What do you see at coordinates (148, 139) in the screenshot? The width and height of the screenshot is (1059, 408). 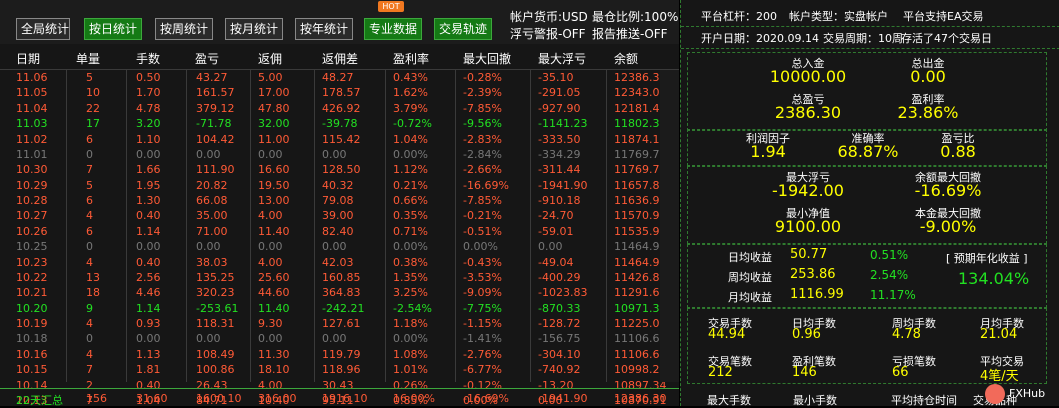 I see `cell-lots: 1.10` at bounding box center [148, 139].